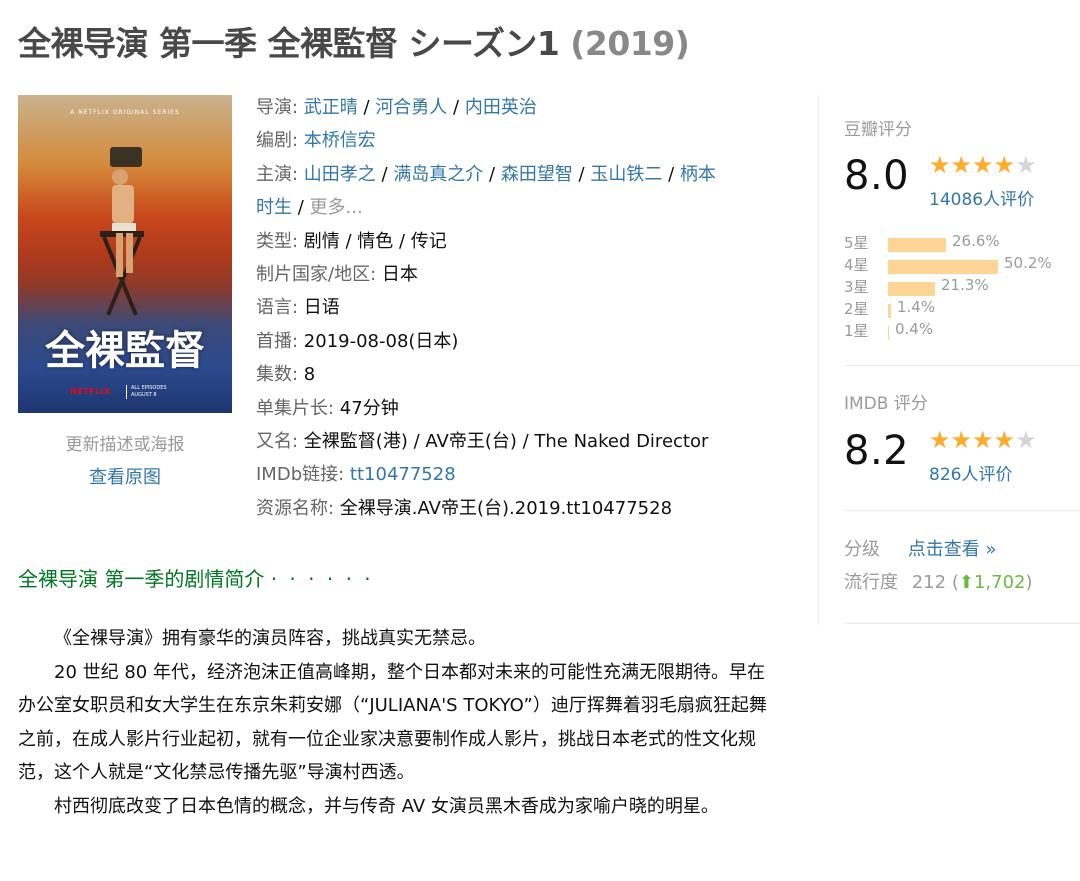 This screenshot has height=881, width=1080. Describe the element at coordinates (322, 579) in the screenshot. I see `summary-heading-dots: · · · · · ·` at that location.